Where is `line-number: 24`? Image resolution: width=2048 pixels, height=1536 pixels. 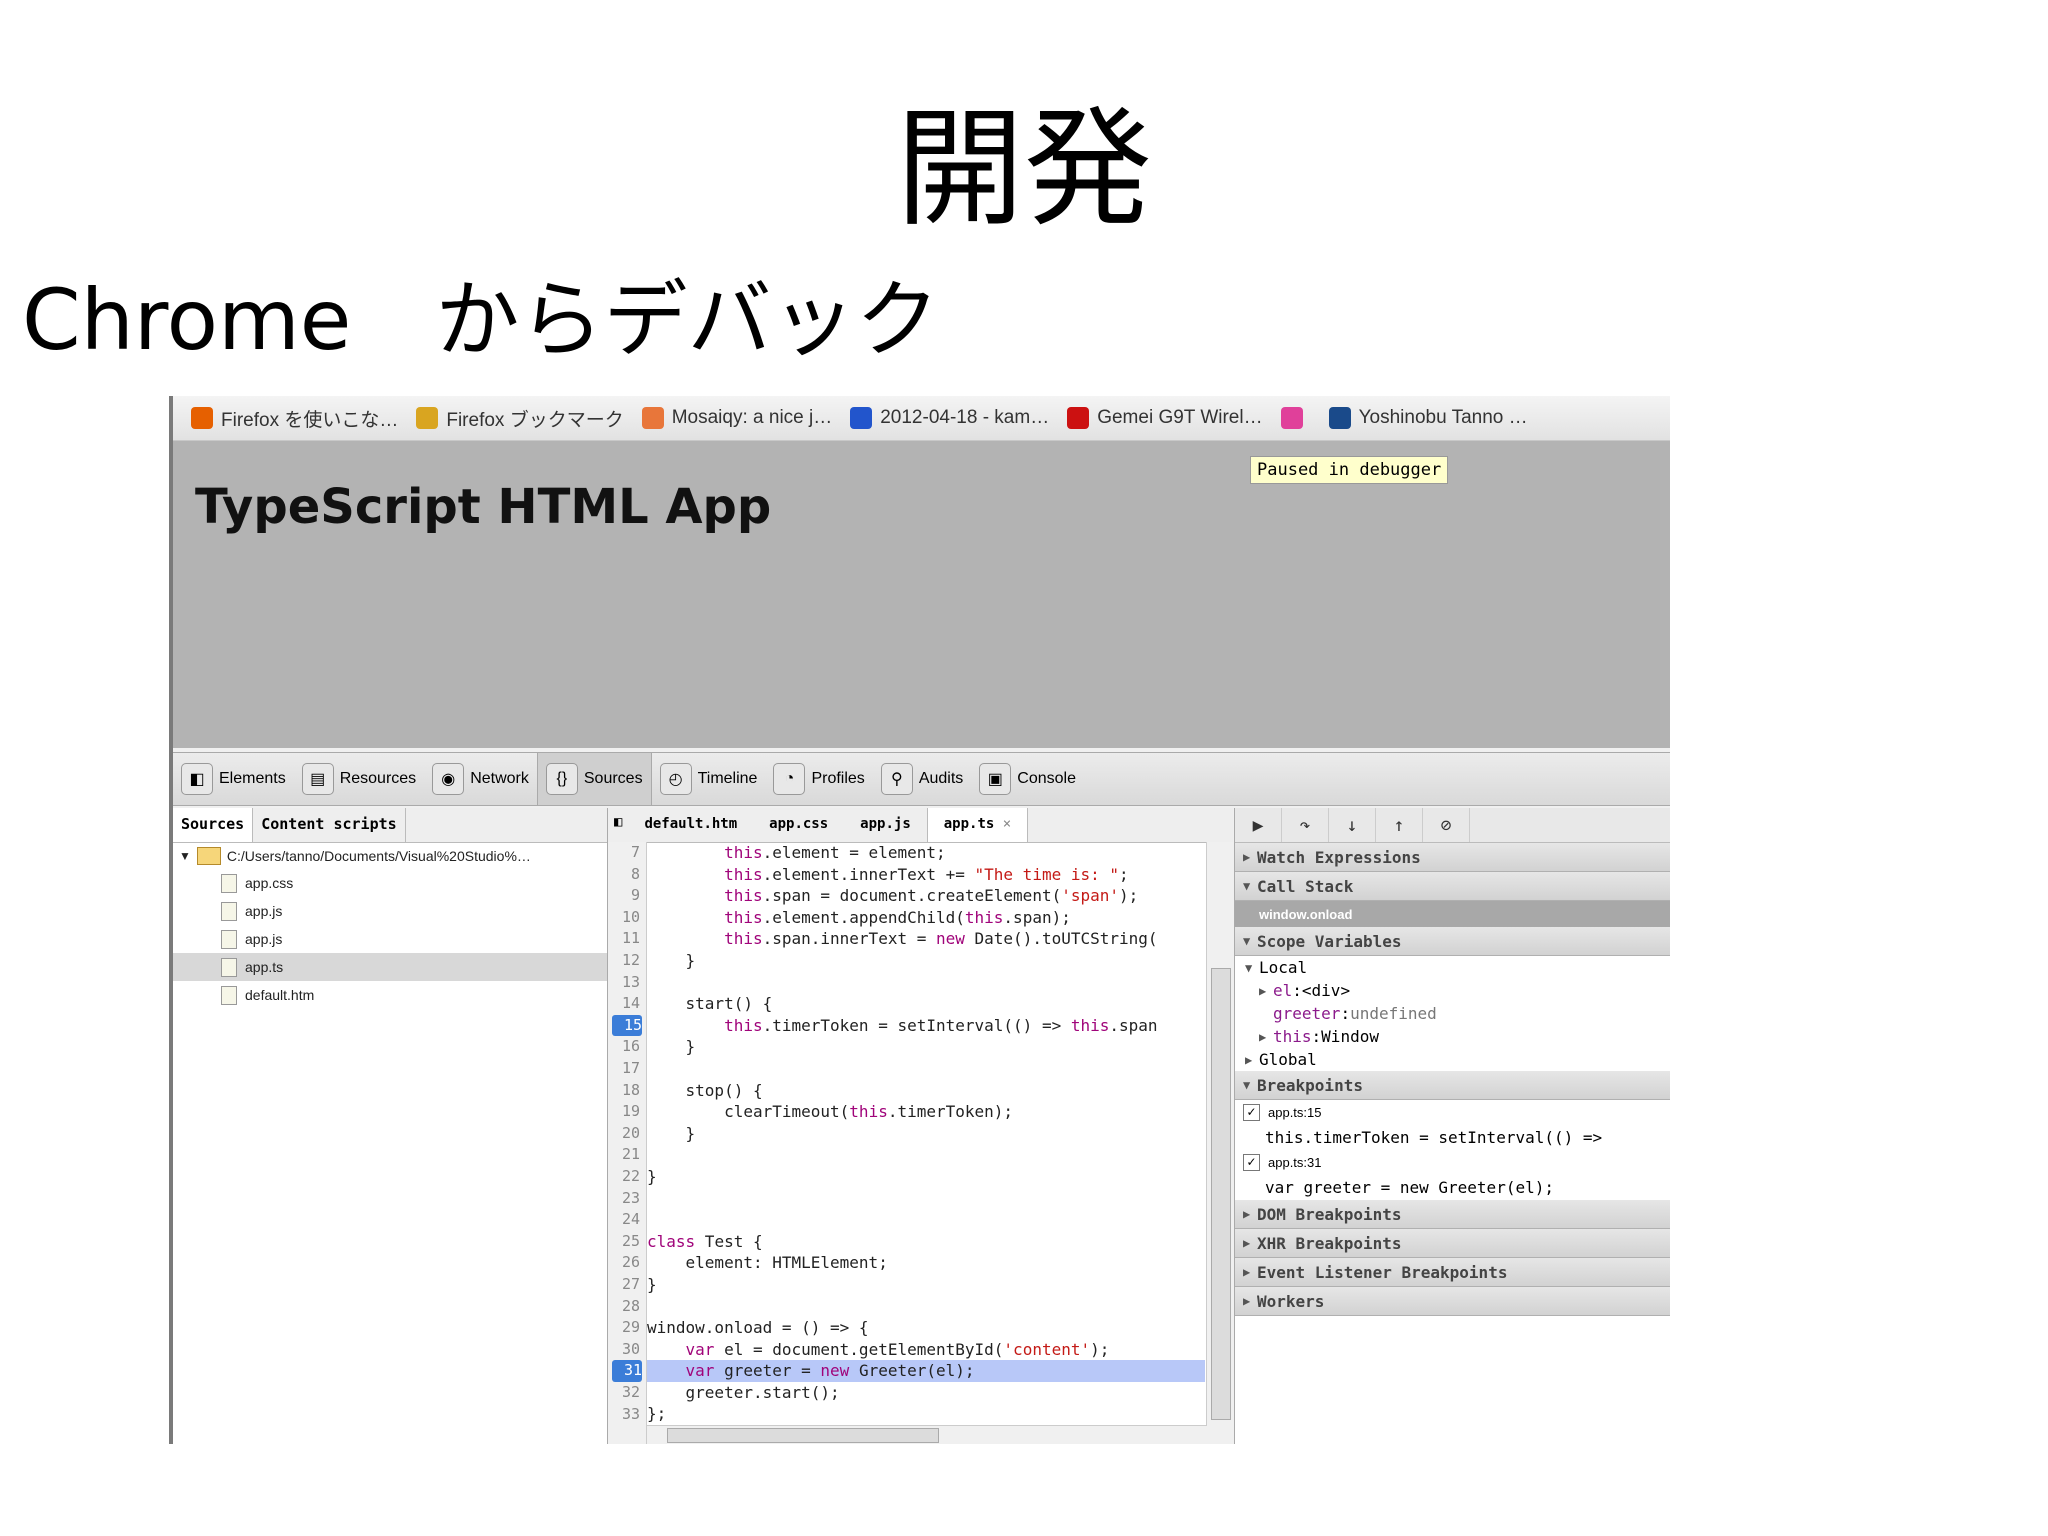 line-number: 24 is located at coordinates (624, 1220).